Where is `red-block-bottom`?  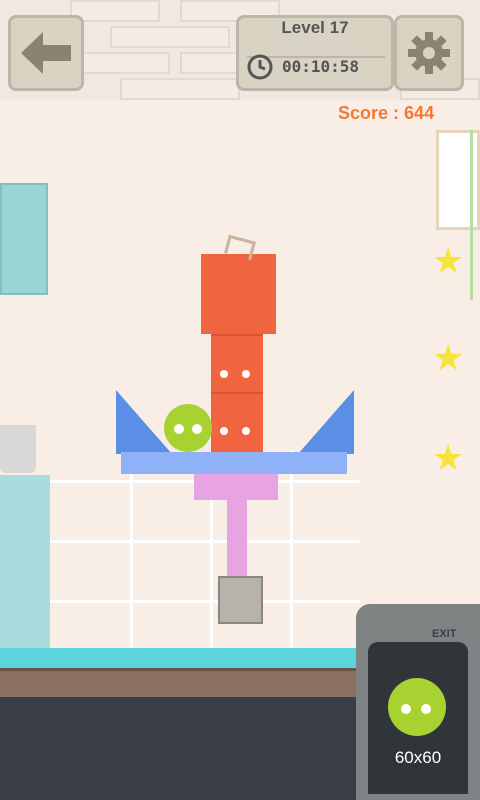
red-block-bottom is located at coordinates (237, 422).